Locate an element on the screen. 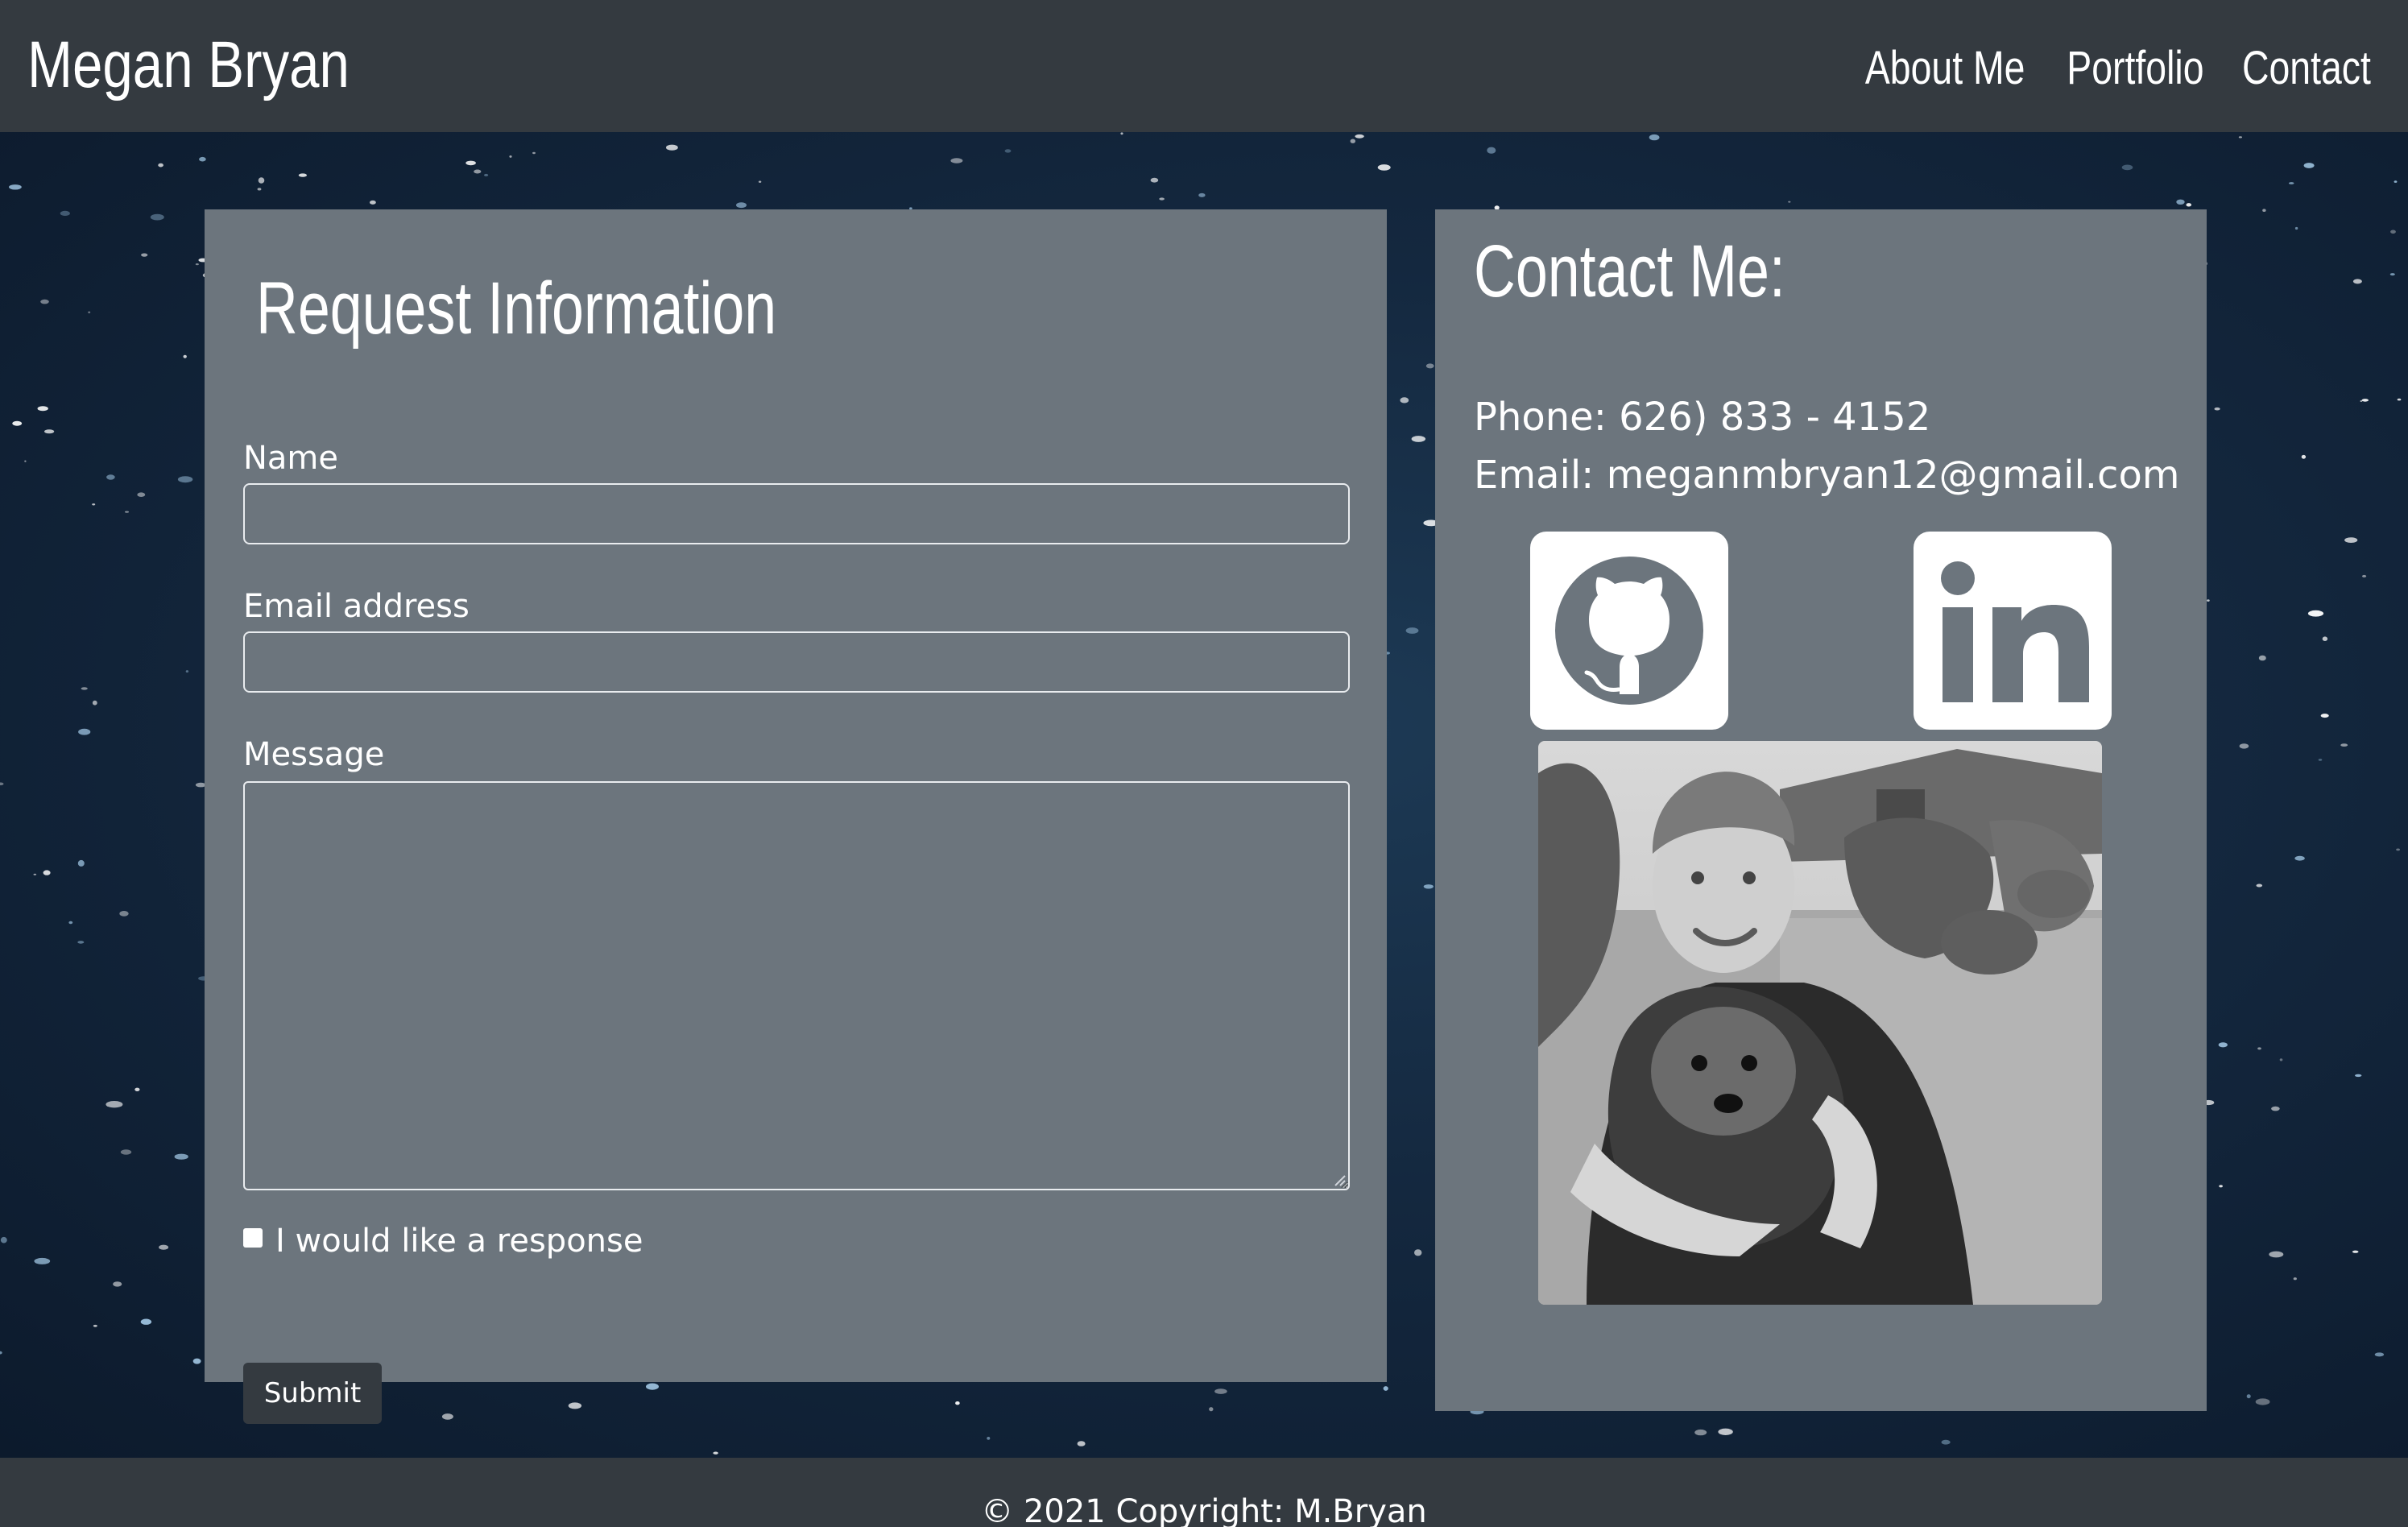 Image resolution: width=2408 pixels, height=1527 pixels. name-input is located at coordinates (796, 513).